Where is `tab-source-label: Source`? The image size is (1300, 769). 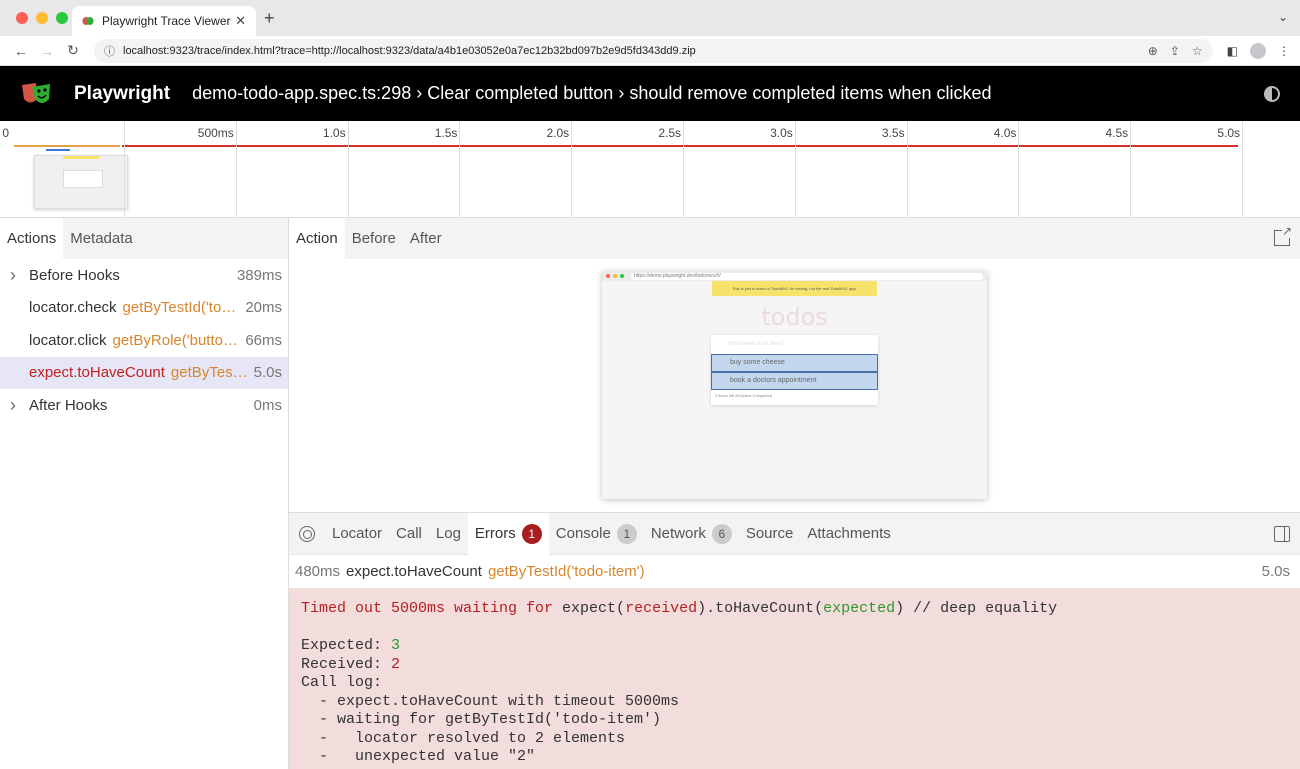
tab-source-label: Source is located at coordinates (769, 533).